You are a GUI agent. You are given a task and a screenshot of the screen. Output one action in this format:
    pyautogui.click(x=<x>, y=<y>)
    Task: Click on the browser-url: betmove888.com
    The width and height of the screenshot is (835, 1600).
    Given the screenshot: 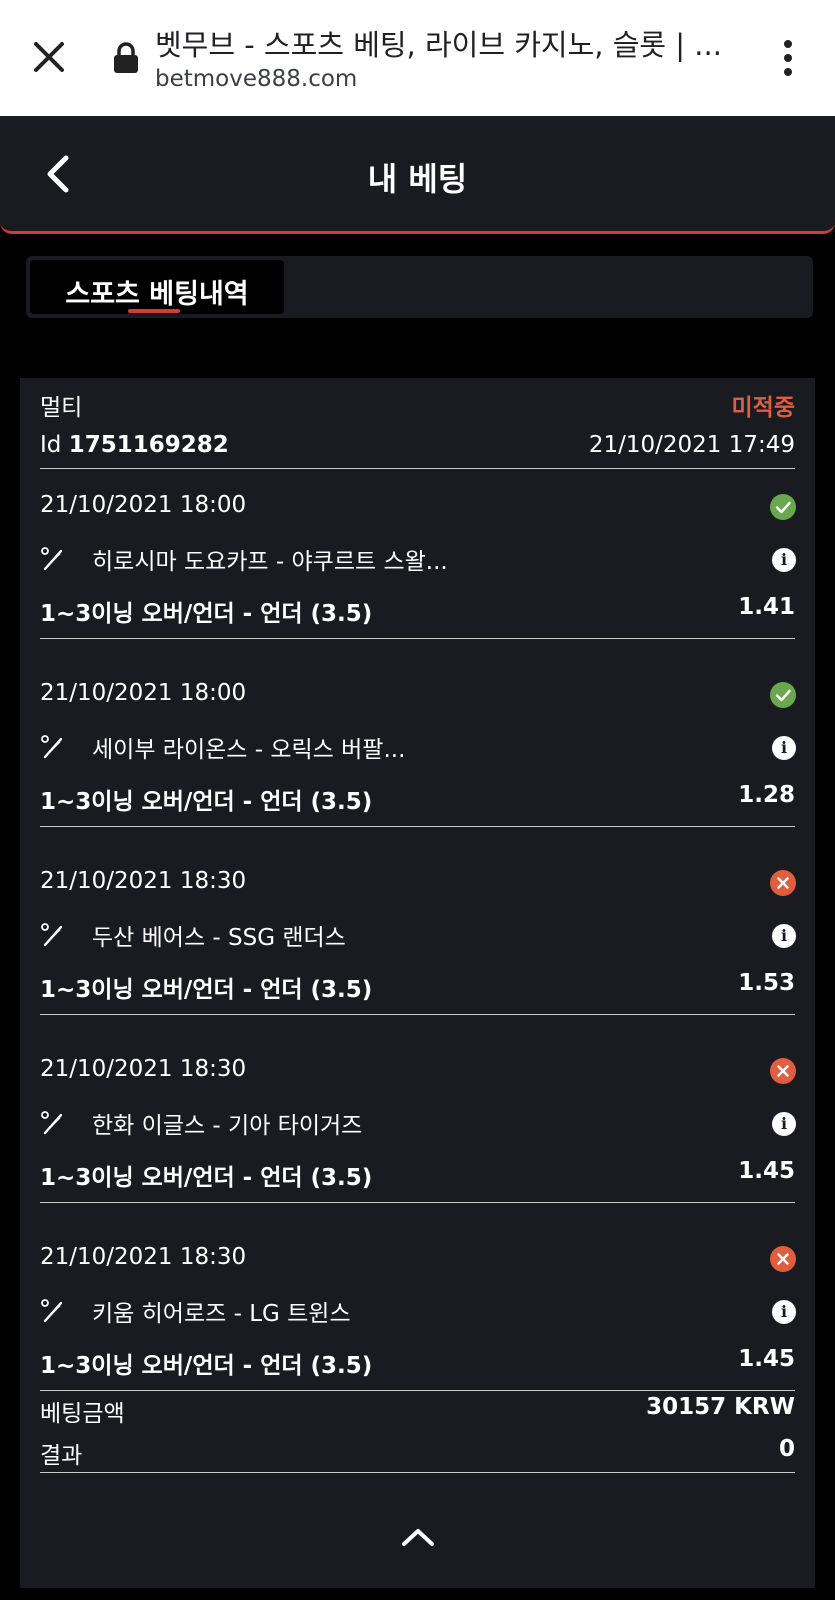 What is the action you would take?
    pyautogui.click(x=256, y=79)
    